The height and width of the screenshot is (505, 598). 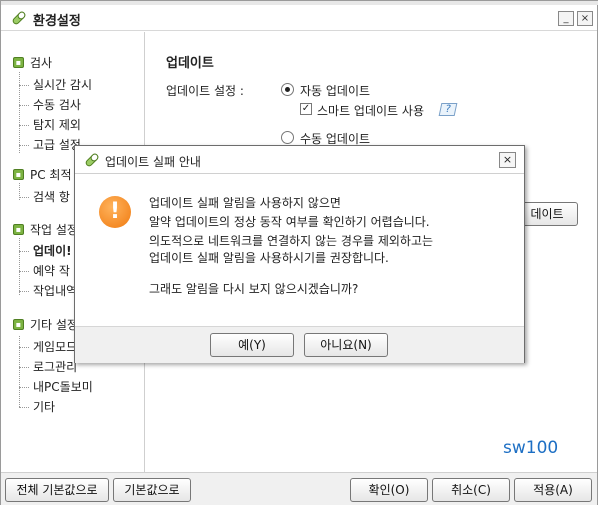 I want to click on sidebar-section-label: 작업 설정, so click(x=54, y=229).